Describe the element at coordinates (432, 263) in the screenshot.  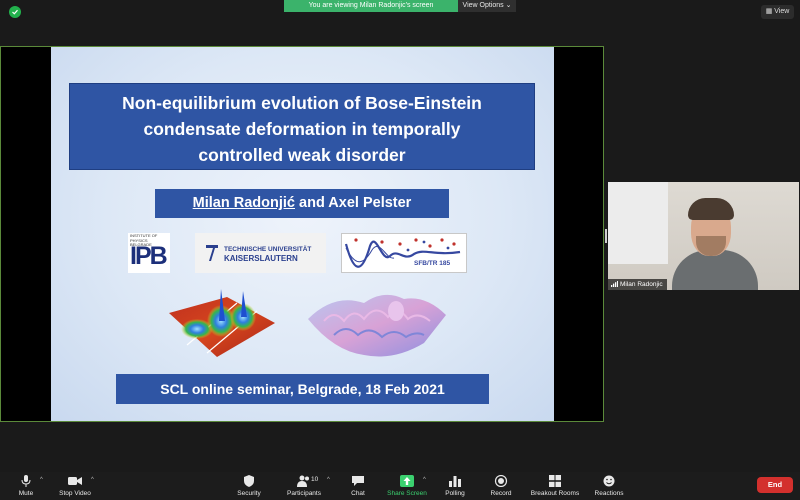
I see `sfb-logo-text: SFB/TR 185` at that location.